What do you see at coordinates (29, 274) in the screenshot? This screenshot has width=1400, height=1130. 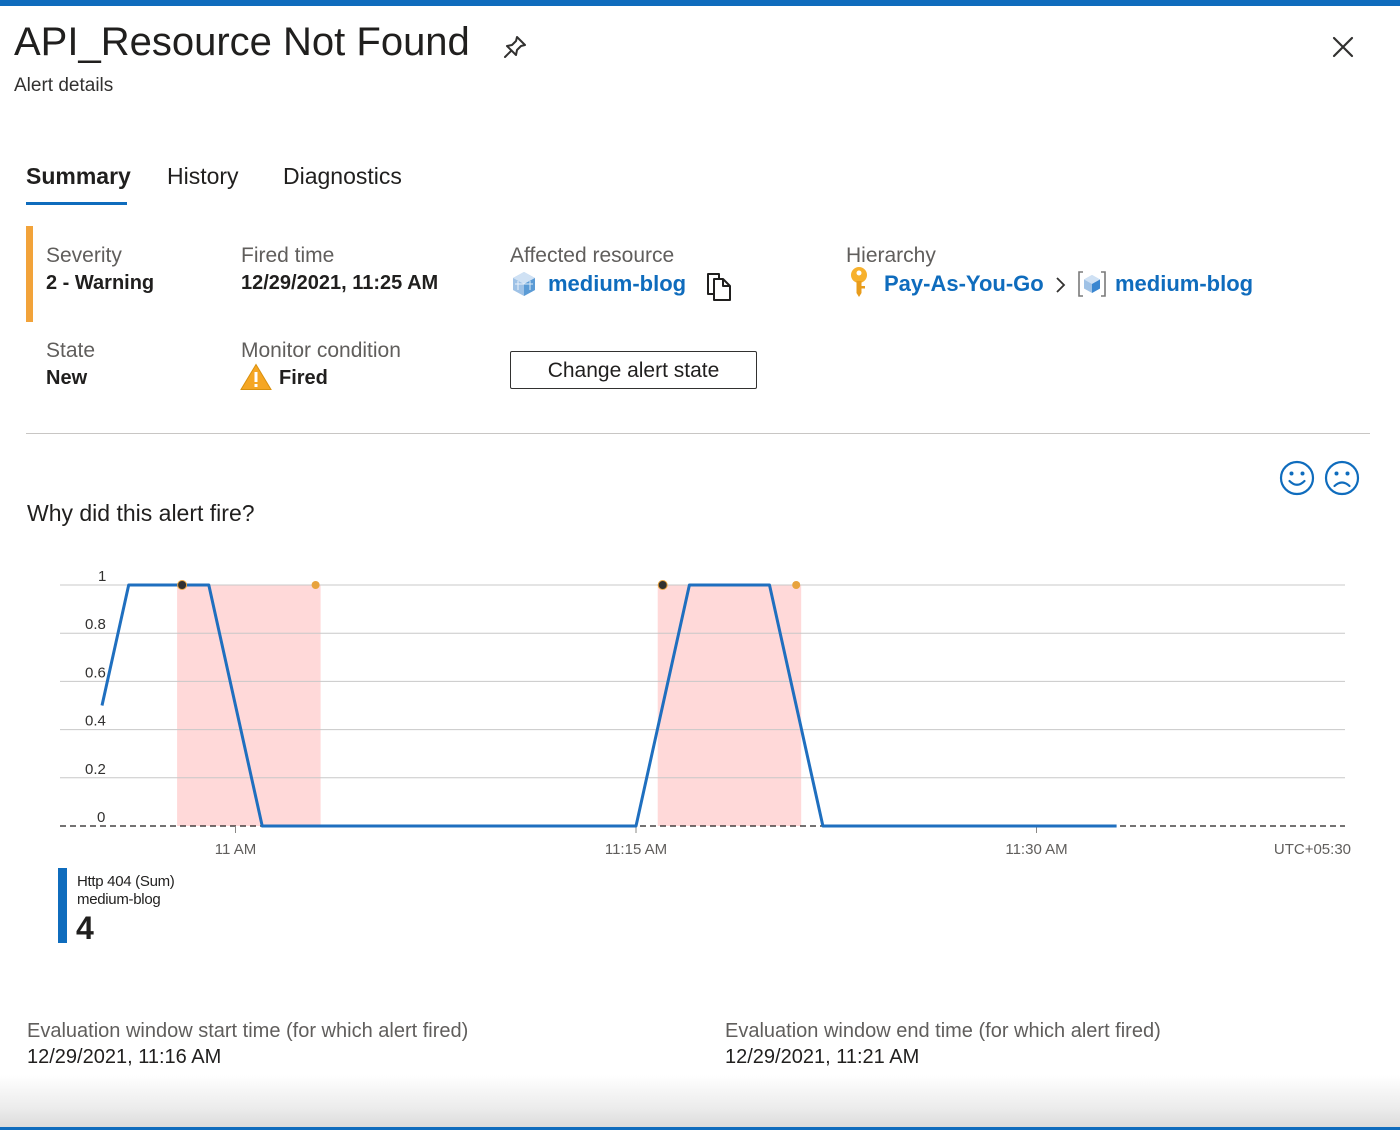 I see `severity-accent-bar` at bounding box center [29, 274].